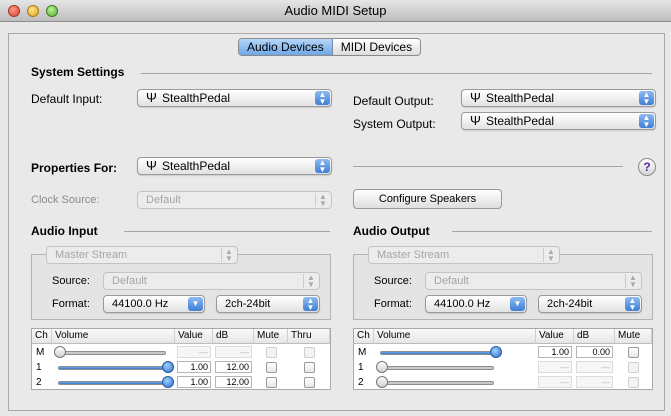 This screenshot has width=671, height=416. What do you see at coordinates (286, 47) in the screenshot?
I see `tab-audio-devices: Audio Devices` at bounding box center [286, 47].